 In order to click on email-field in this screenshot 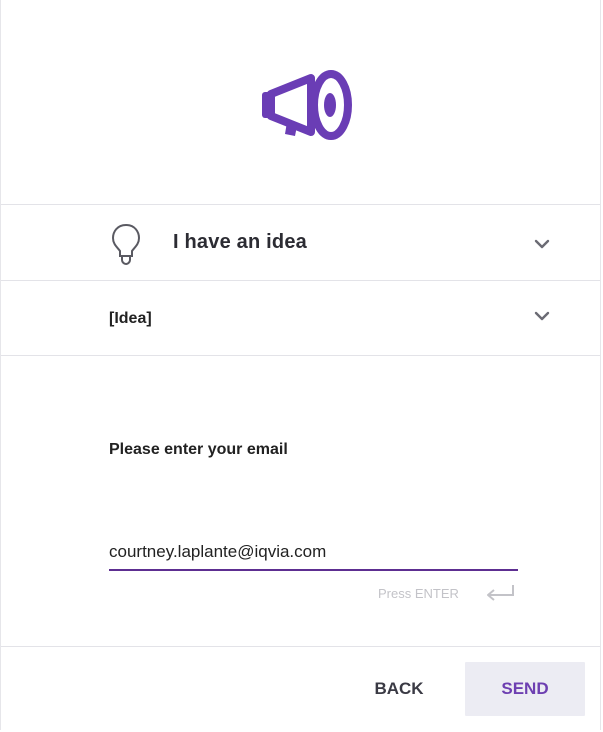, I will do `click(313, 553)`.